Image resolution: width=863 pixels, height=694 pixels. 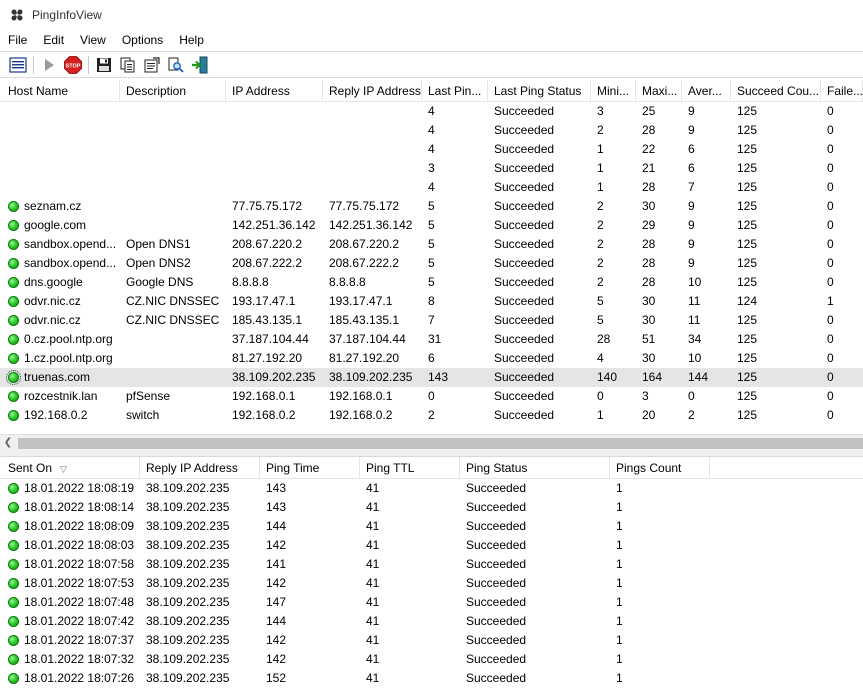 I want to click on cell-maxi: 22, so click(x=649, y=149).